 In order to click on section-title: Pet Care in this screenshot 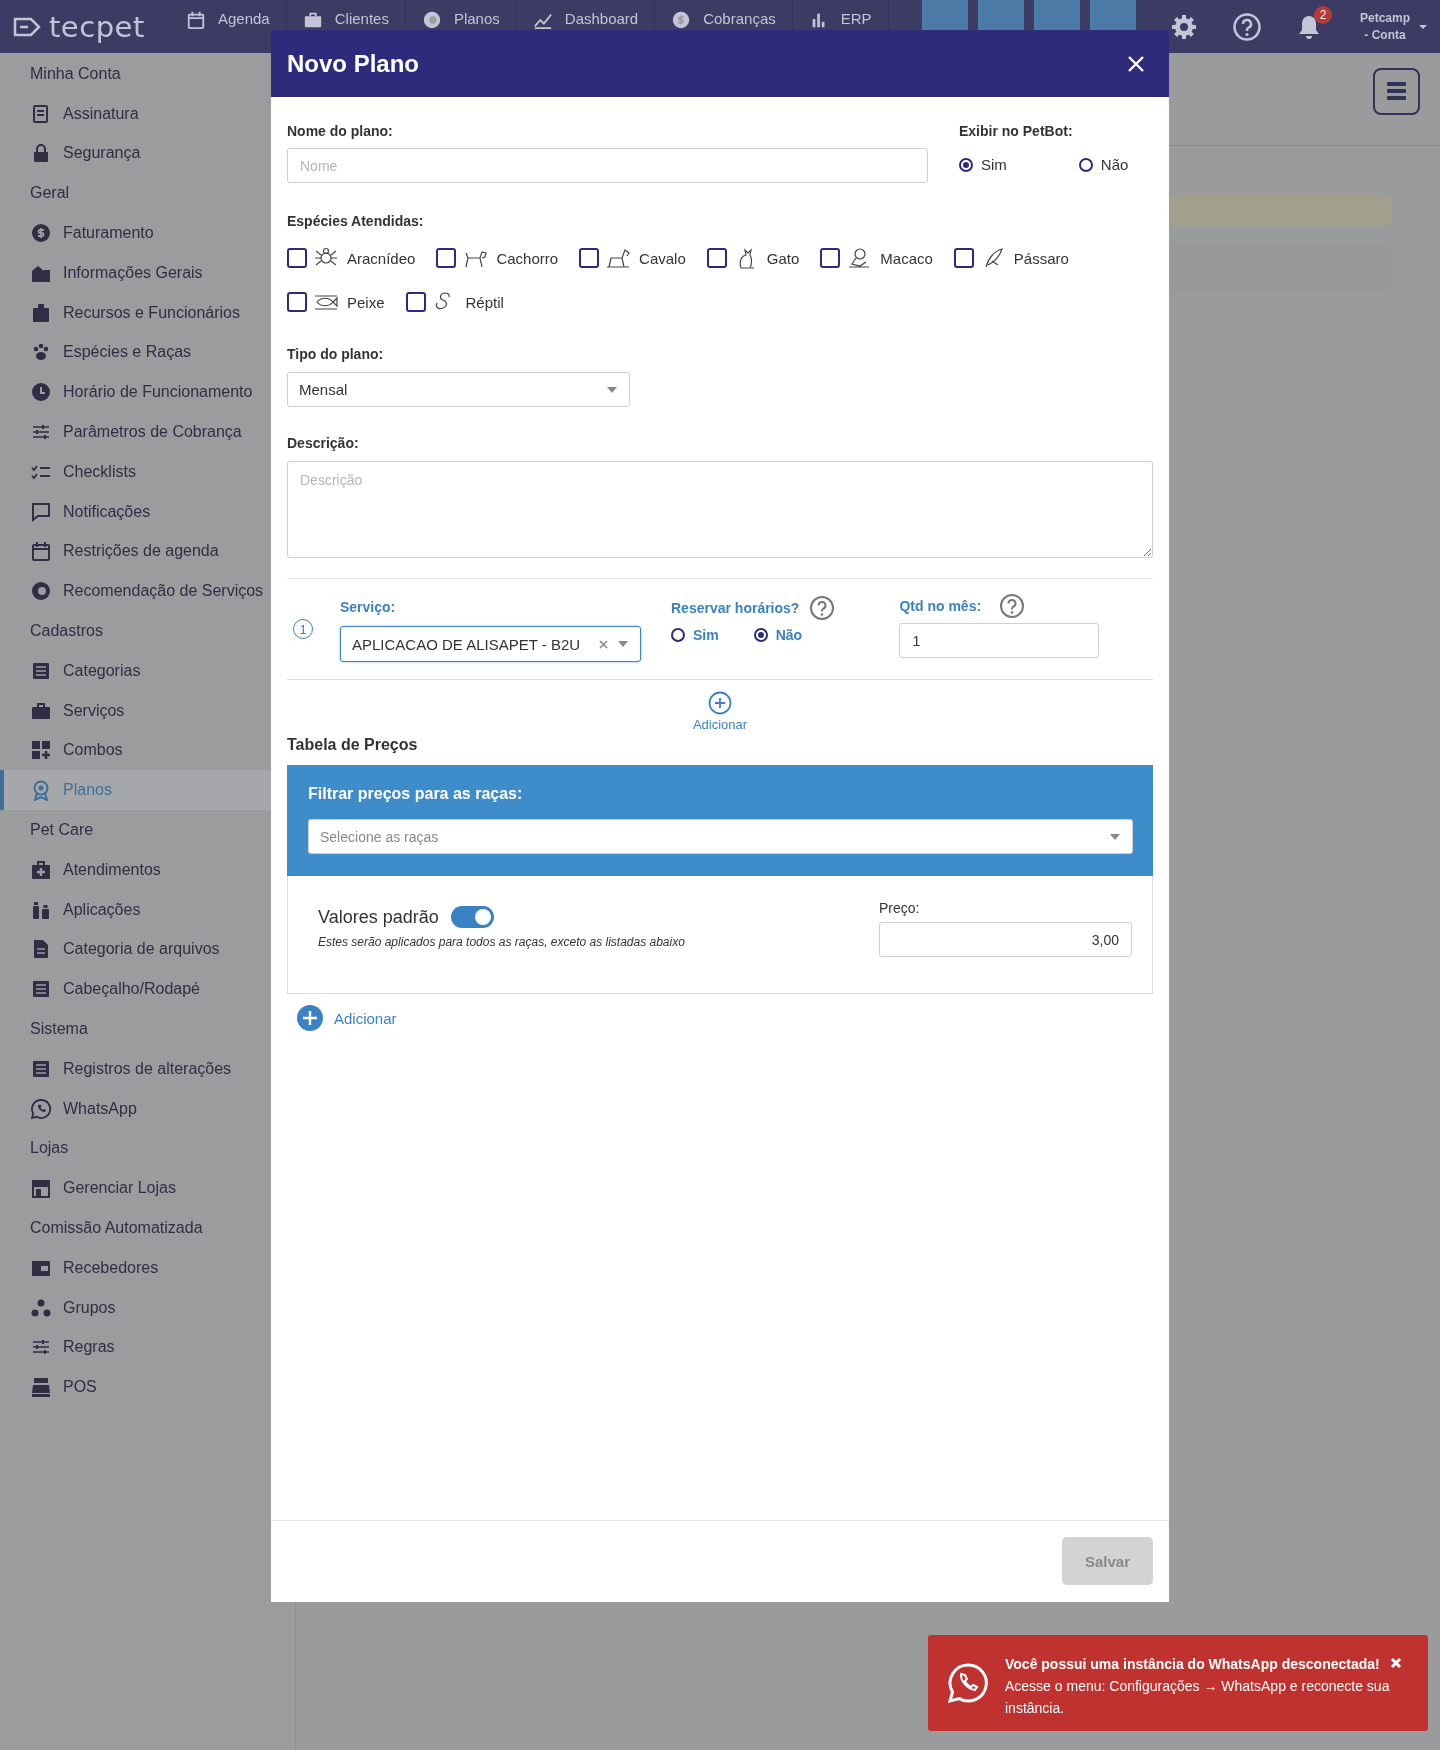, I will do `click(62, 830)`.